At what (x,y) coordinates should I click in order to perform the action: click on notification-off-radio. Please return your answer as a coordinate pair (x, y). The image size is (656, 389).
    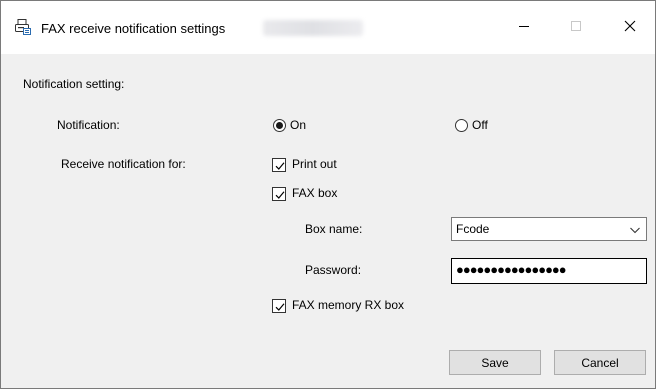
    Looking at the image, I should click on (461, 125).